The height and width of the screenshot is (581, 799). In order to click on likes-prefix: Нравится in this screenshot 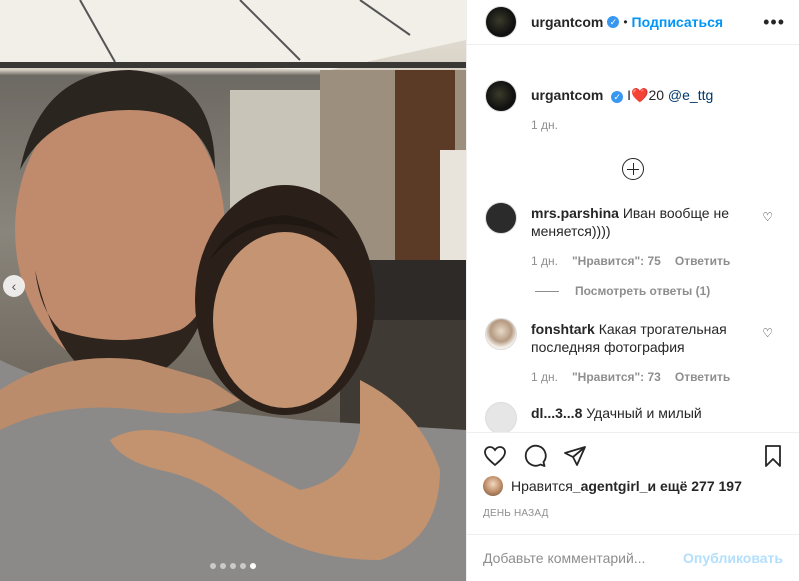, I will do `click(542, 486)`.